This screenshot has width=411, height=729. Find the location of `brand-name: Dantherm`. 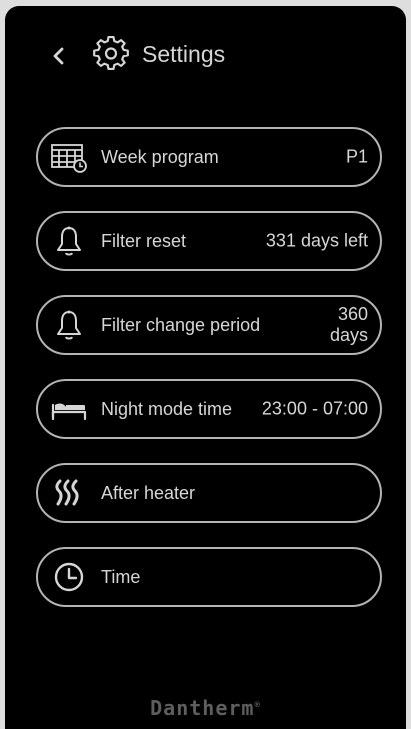

brand-name: Dantherm is located at coordinates (202, 708).